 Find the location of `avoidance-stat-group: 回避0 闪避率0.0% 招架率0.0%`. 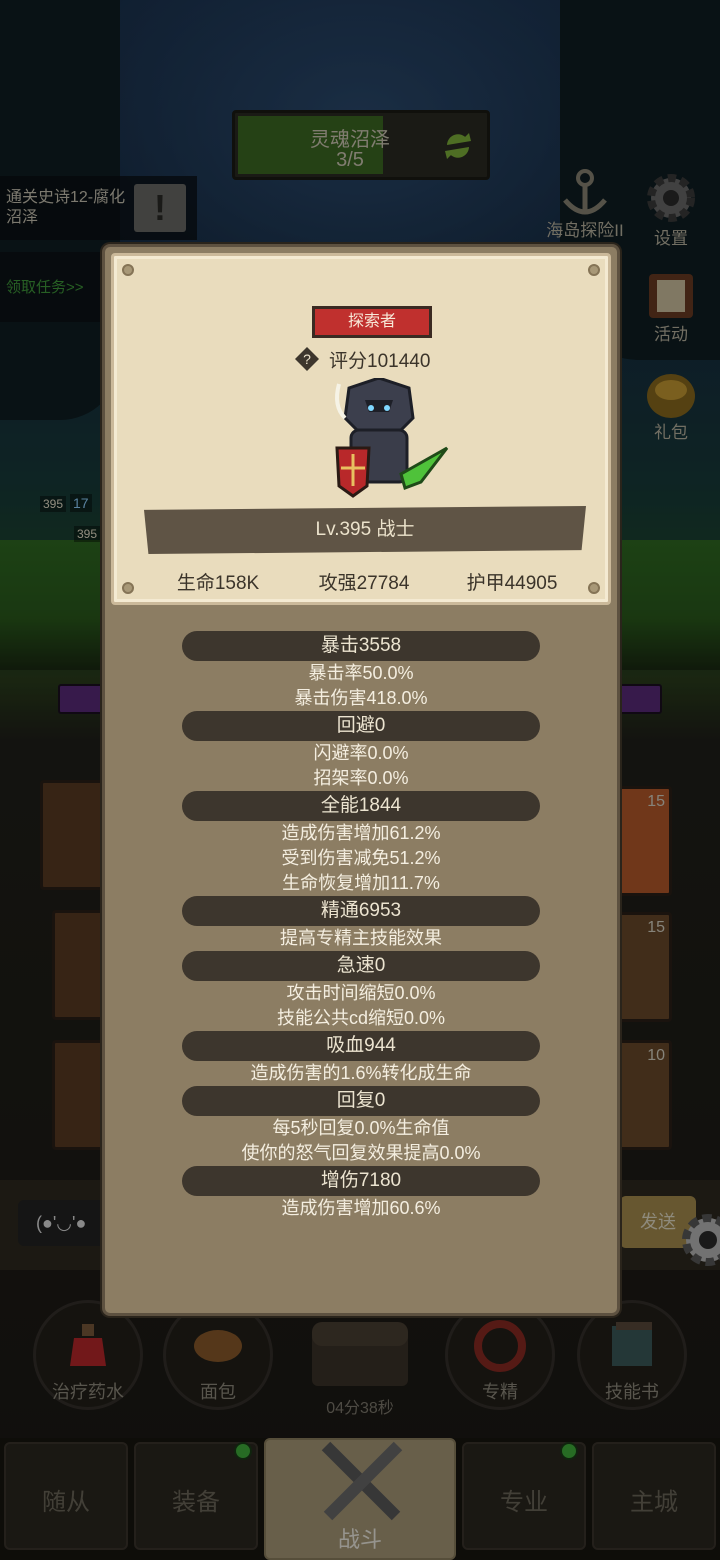

avoidance-stat-group: 回避0 闪避率0.0% 招架率0.0% is located at coordinates (361, 751).